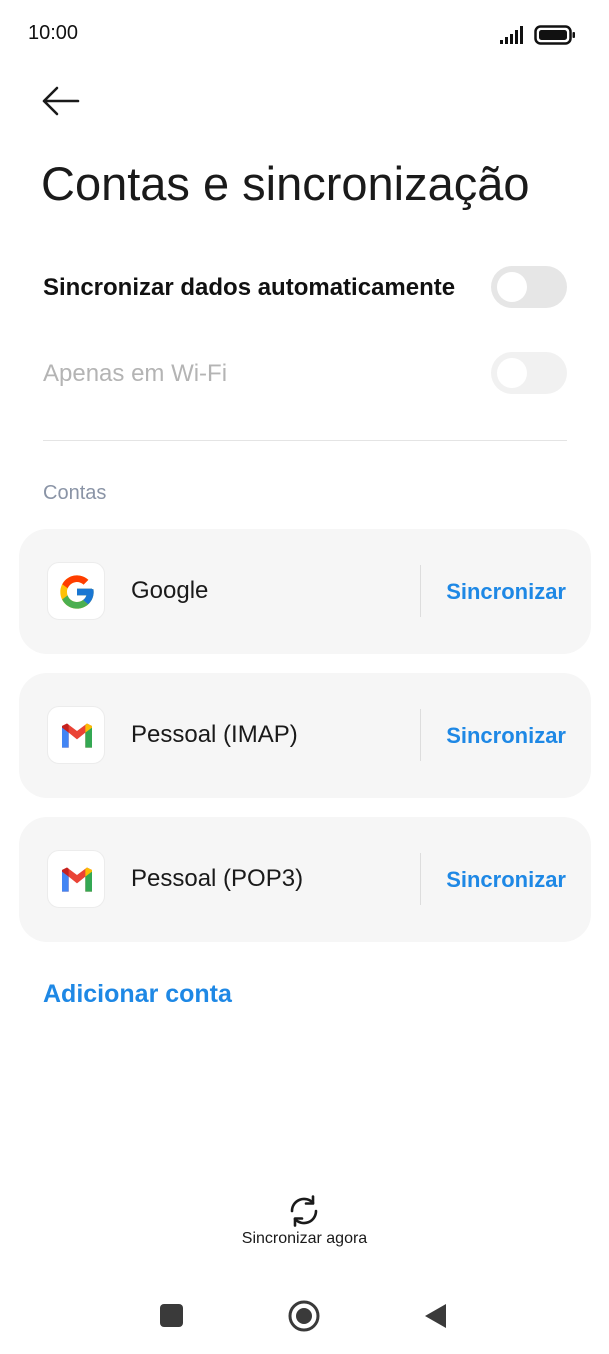  Describe the element at coordinates (214, 735) in the screenshot. I see `account-name: Pessoal (IMAP)` at that location.